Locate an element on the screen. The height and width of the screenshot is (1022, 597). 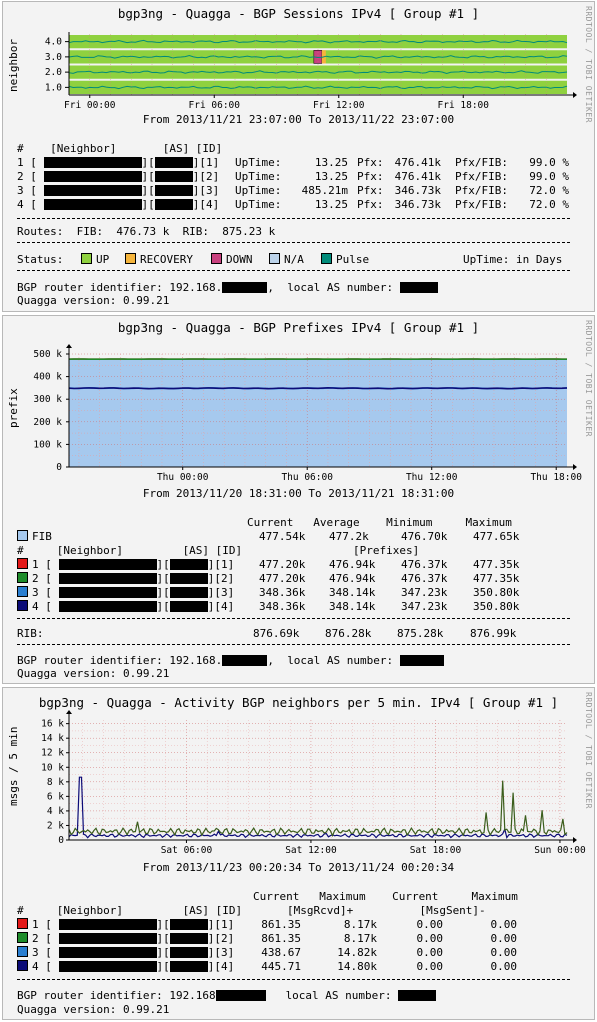
y-tick-label: 0 is located at coordinates (59, 467).